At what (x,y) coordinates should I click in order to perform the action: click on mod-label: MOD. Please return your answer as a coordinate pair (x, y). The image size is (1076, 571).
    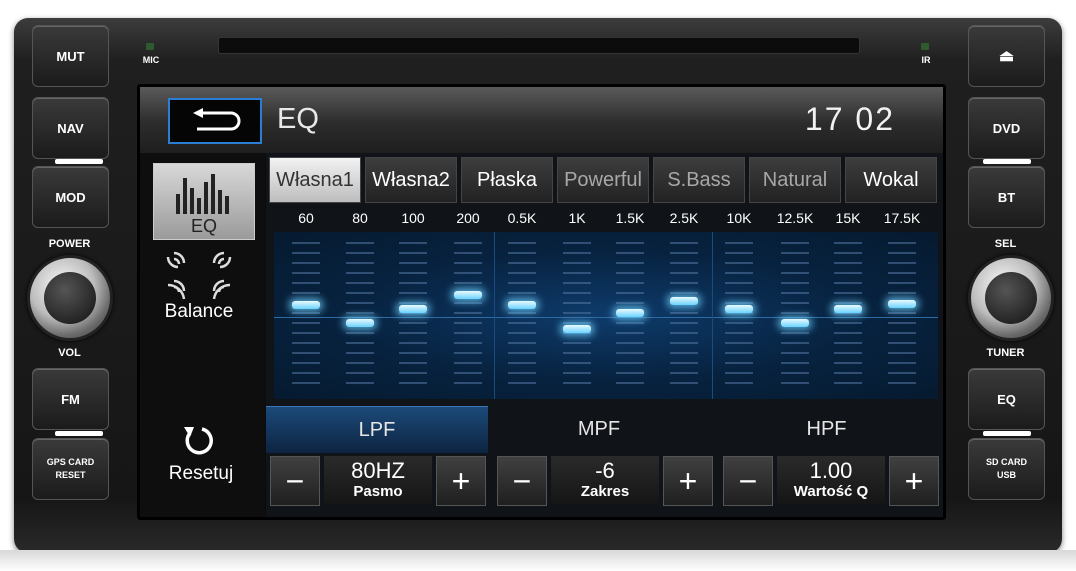
    Looking at the image, I should click on (70, 197).